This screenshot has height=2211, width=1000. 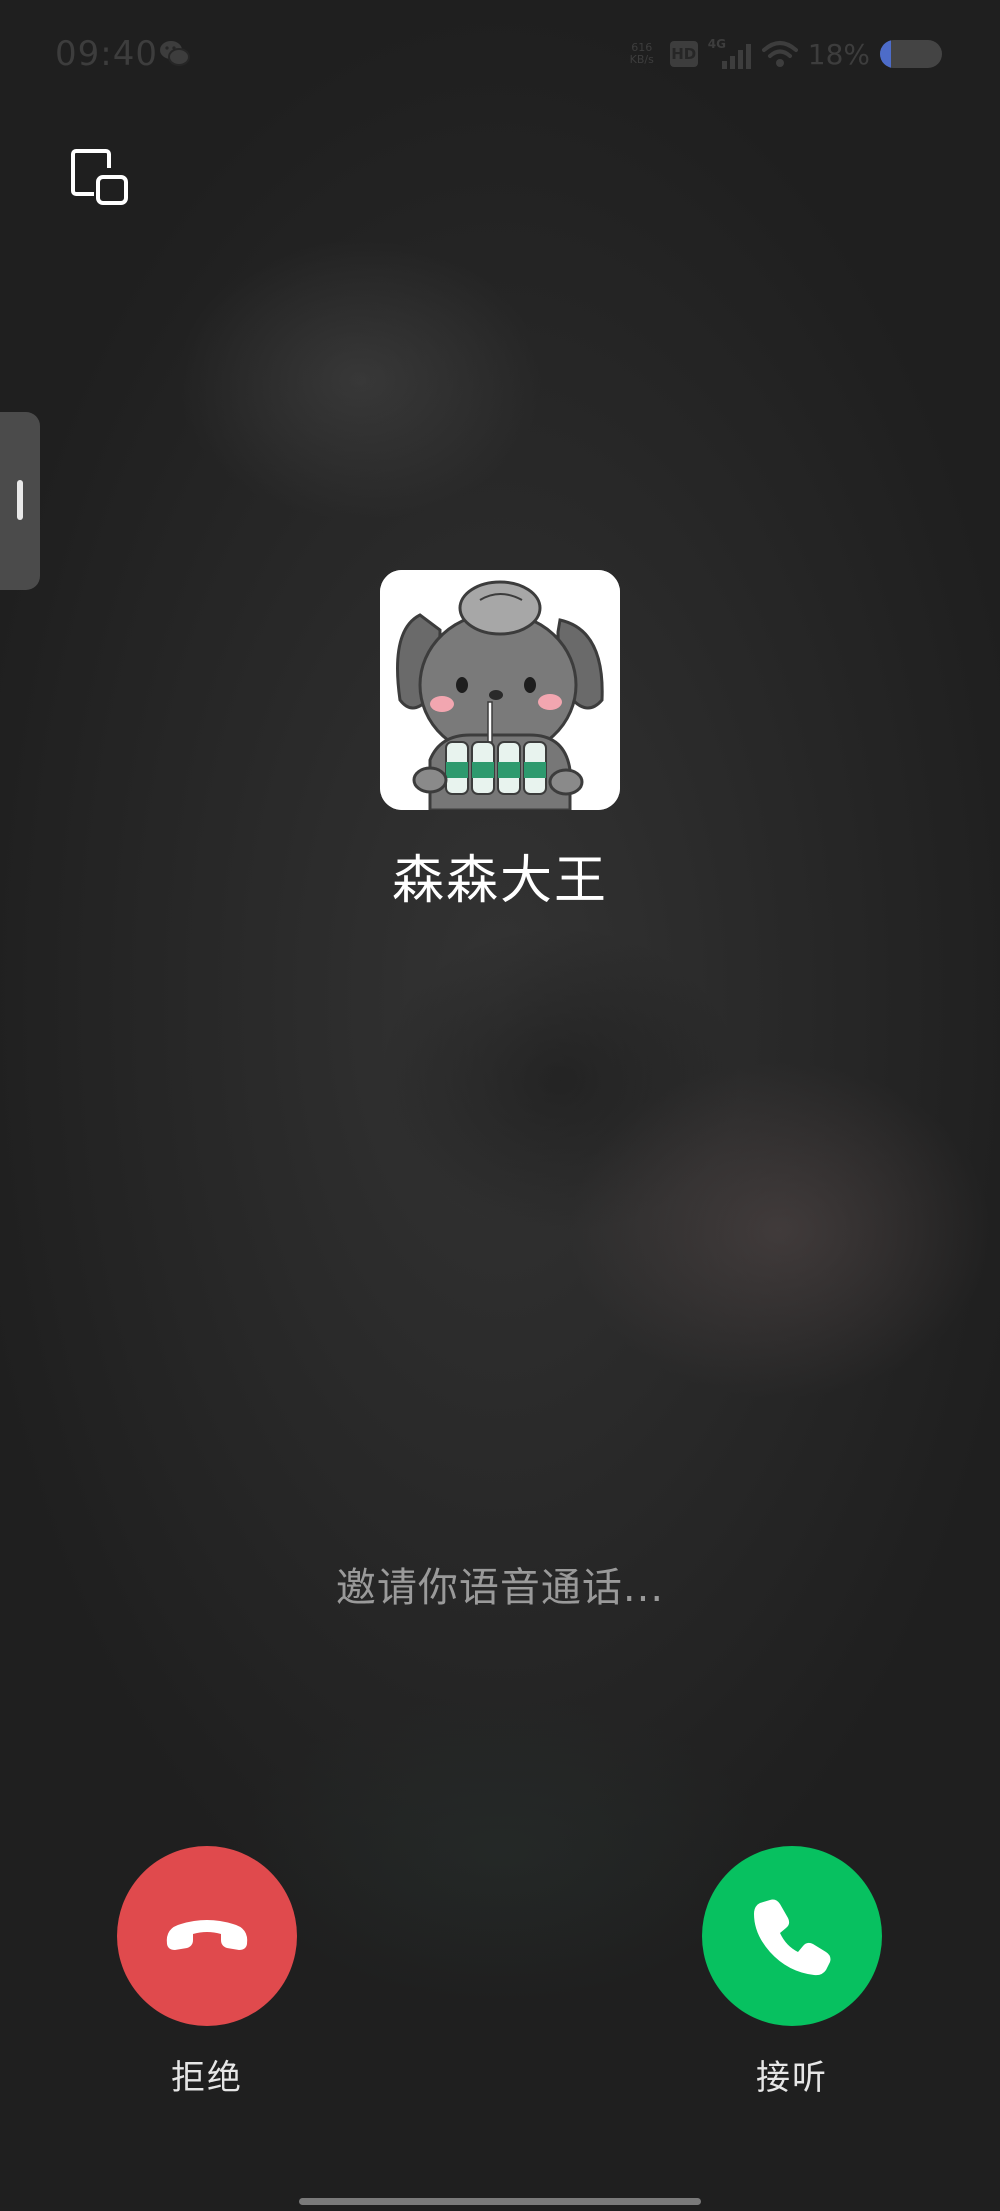 What do you see at coordinates (886, 54) in the screenshot?
I see `battery-level-fill` at bounding box center [886, 54].